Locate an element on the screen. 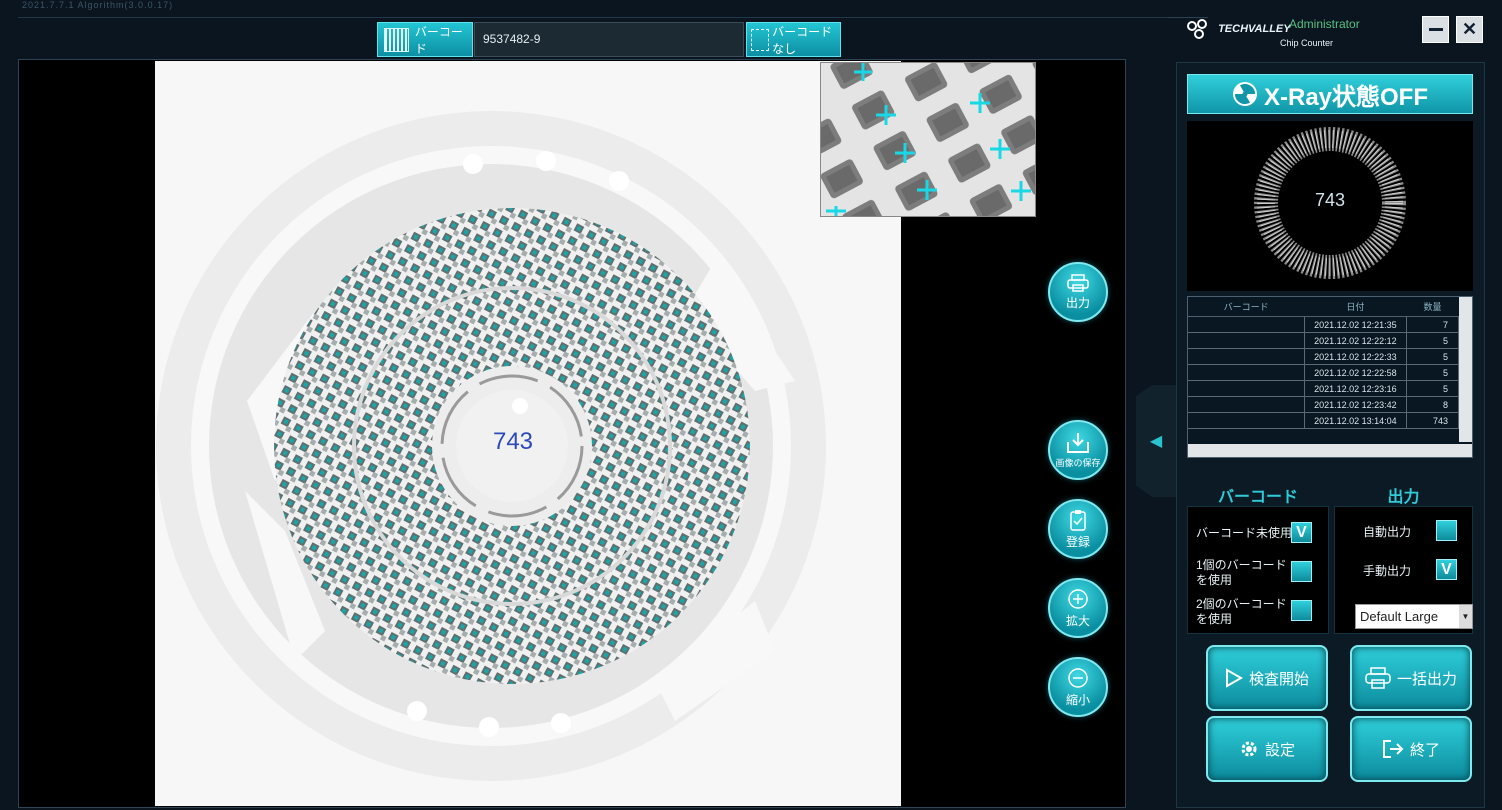 The image size is (1502, 810). zoom-thumbnail is located at coordinates (928, 139).